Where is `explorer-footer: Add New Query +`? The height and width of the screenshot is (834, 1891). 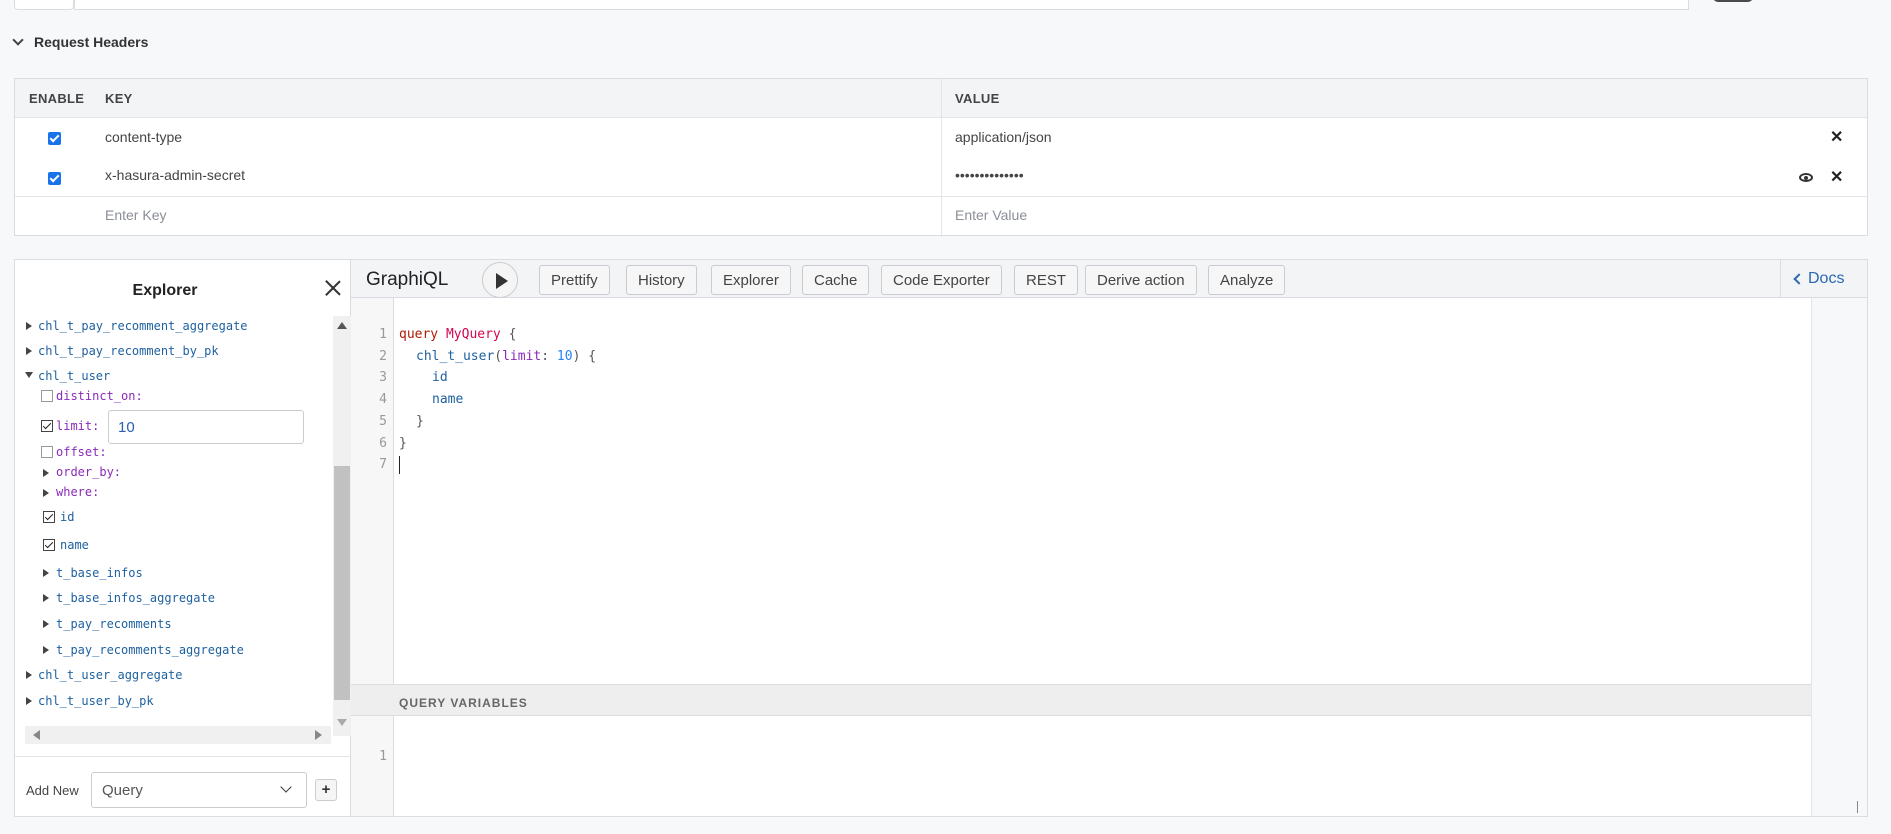 explorer-footer: Add New Query + is located at coordinates (182, 786).